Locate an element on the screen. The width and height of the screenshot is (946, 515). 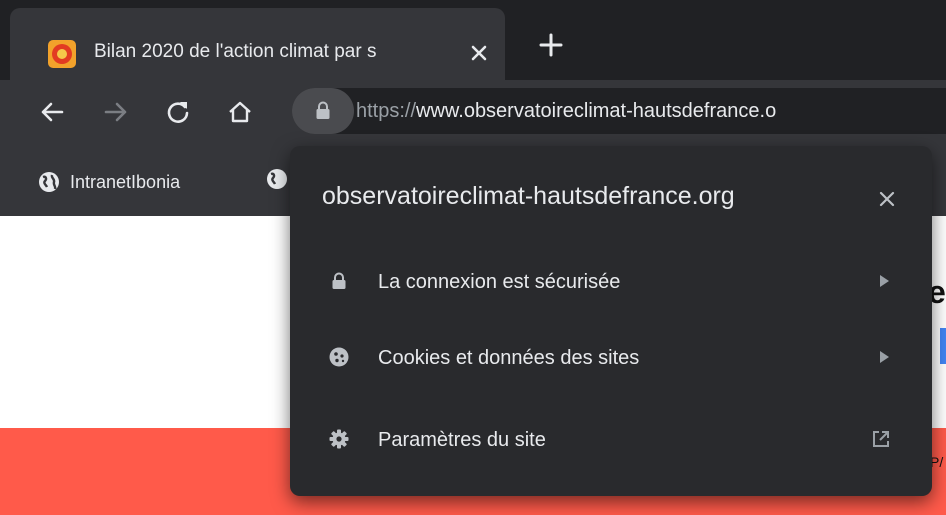
active-tab: Bilan 2020 de l'action climat par s is located at coordinates (257, 44).